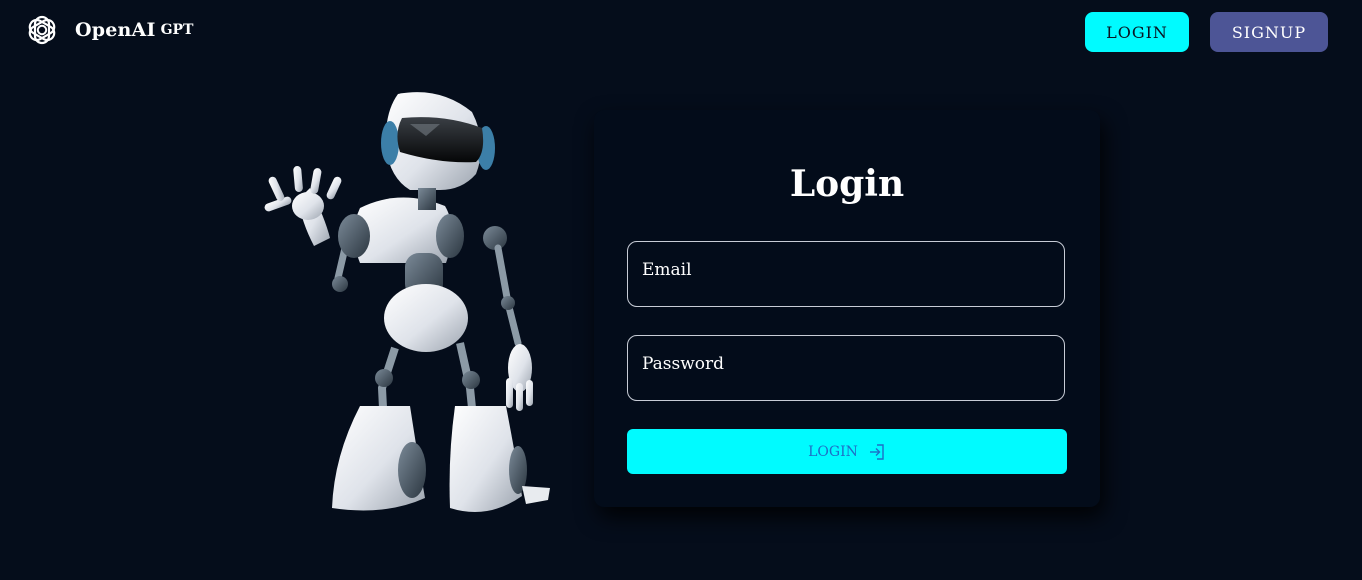  I want to click on email-field, so click(846, 274).